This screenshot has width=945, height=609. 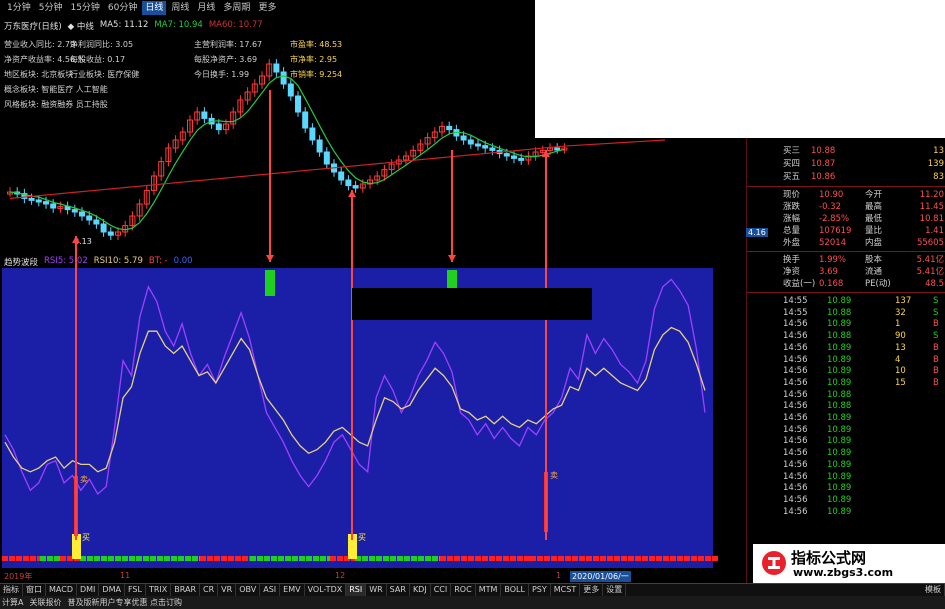 What do you see at coordinates (823, 177) in the screenshot?
I see `ask-price: 10.86` at bounding box center [823, 177].